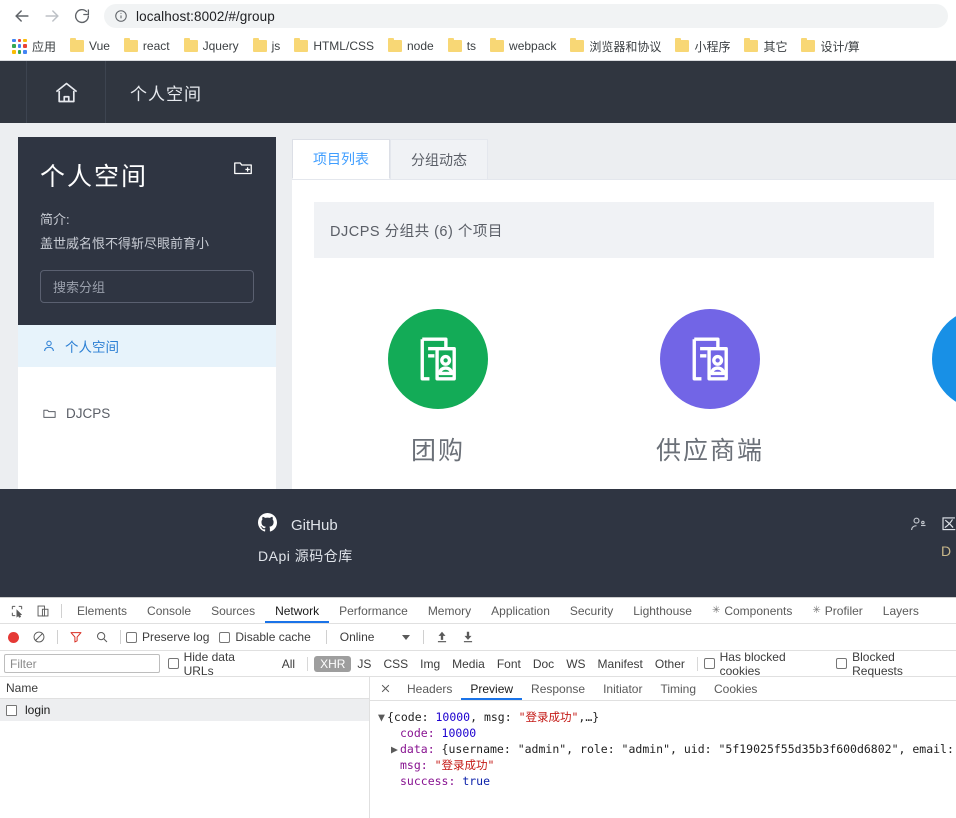  What do you see at coordinates (341, 159) in the screenshot?
I see `tab-project-list: 项目列表` at bounding box center [341, 159].